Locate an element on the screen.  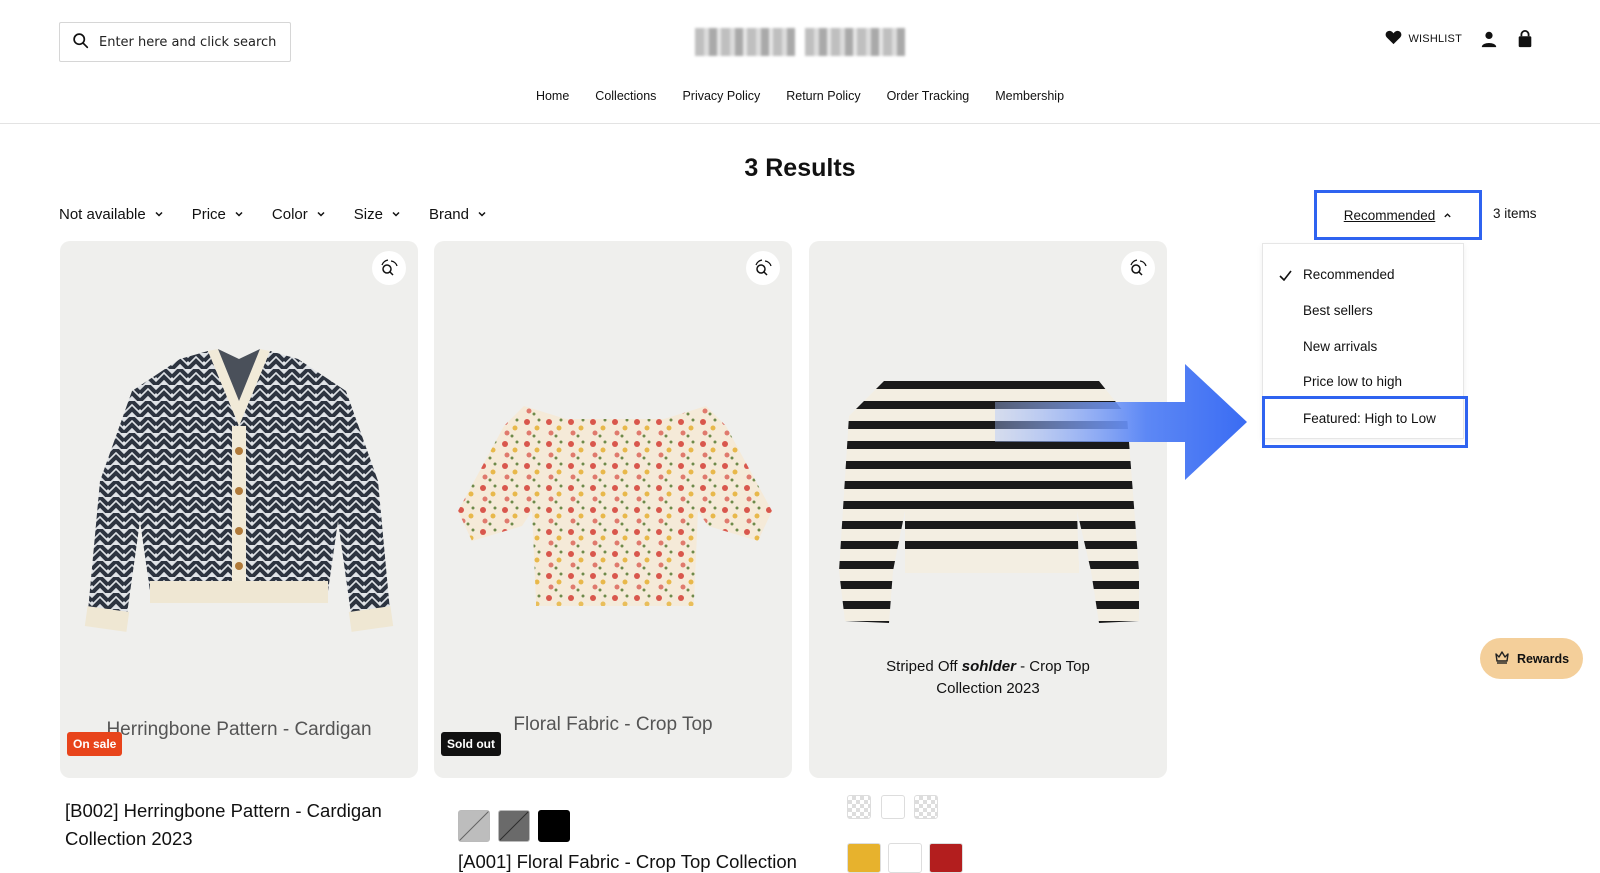
caption-part: sohlder is located at coordinates (988, 666).